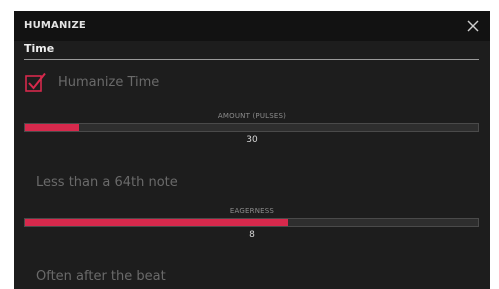  Describe the element at coordinates (156, 222) in the screenshot. I see `eagerness-slider-fill` at that location.